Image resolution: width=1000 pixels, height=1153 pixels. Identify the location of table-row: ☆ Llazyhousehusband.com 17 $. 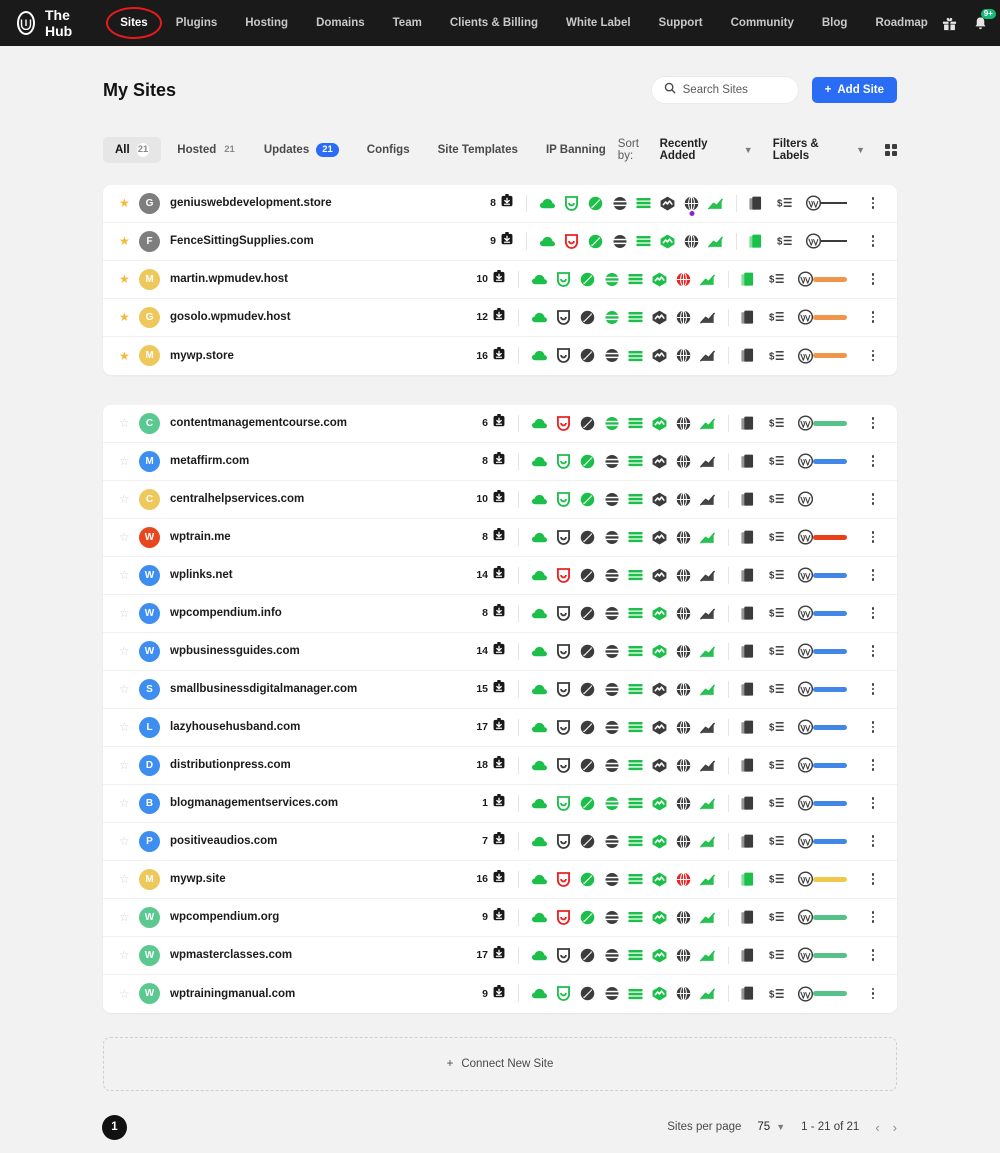
(500, 728).